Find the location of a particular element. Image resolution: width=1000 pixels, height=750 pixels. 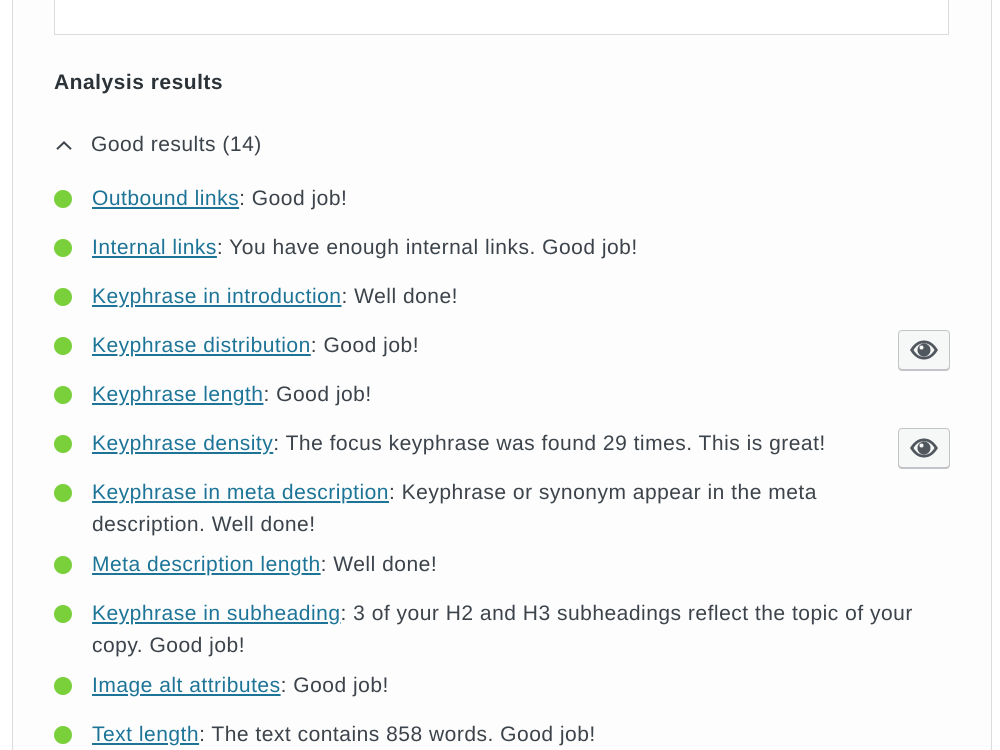

result-text: Outbound links: Good job! is located at coordinates (220, 199).